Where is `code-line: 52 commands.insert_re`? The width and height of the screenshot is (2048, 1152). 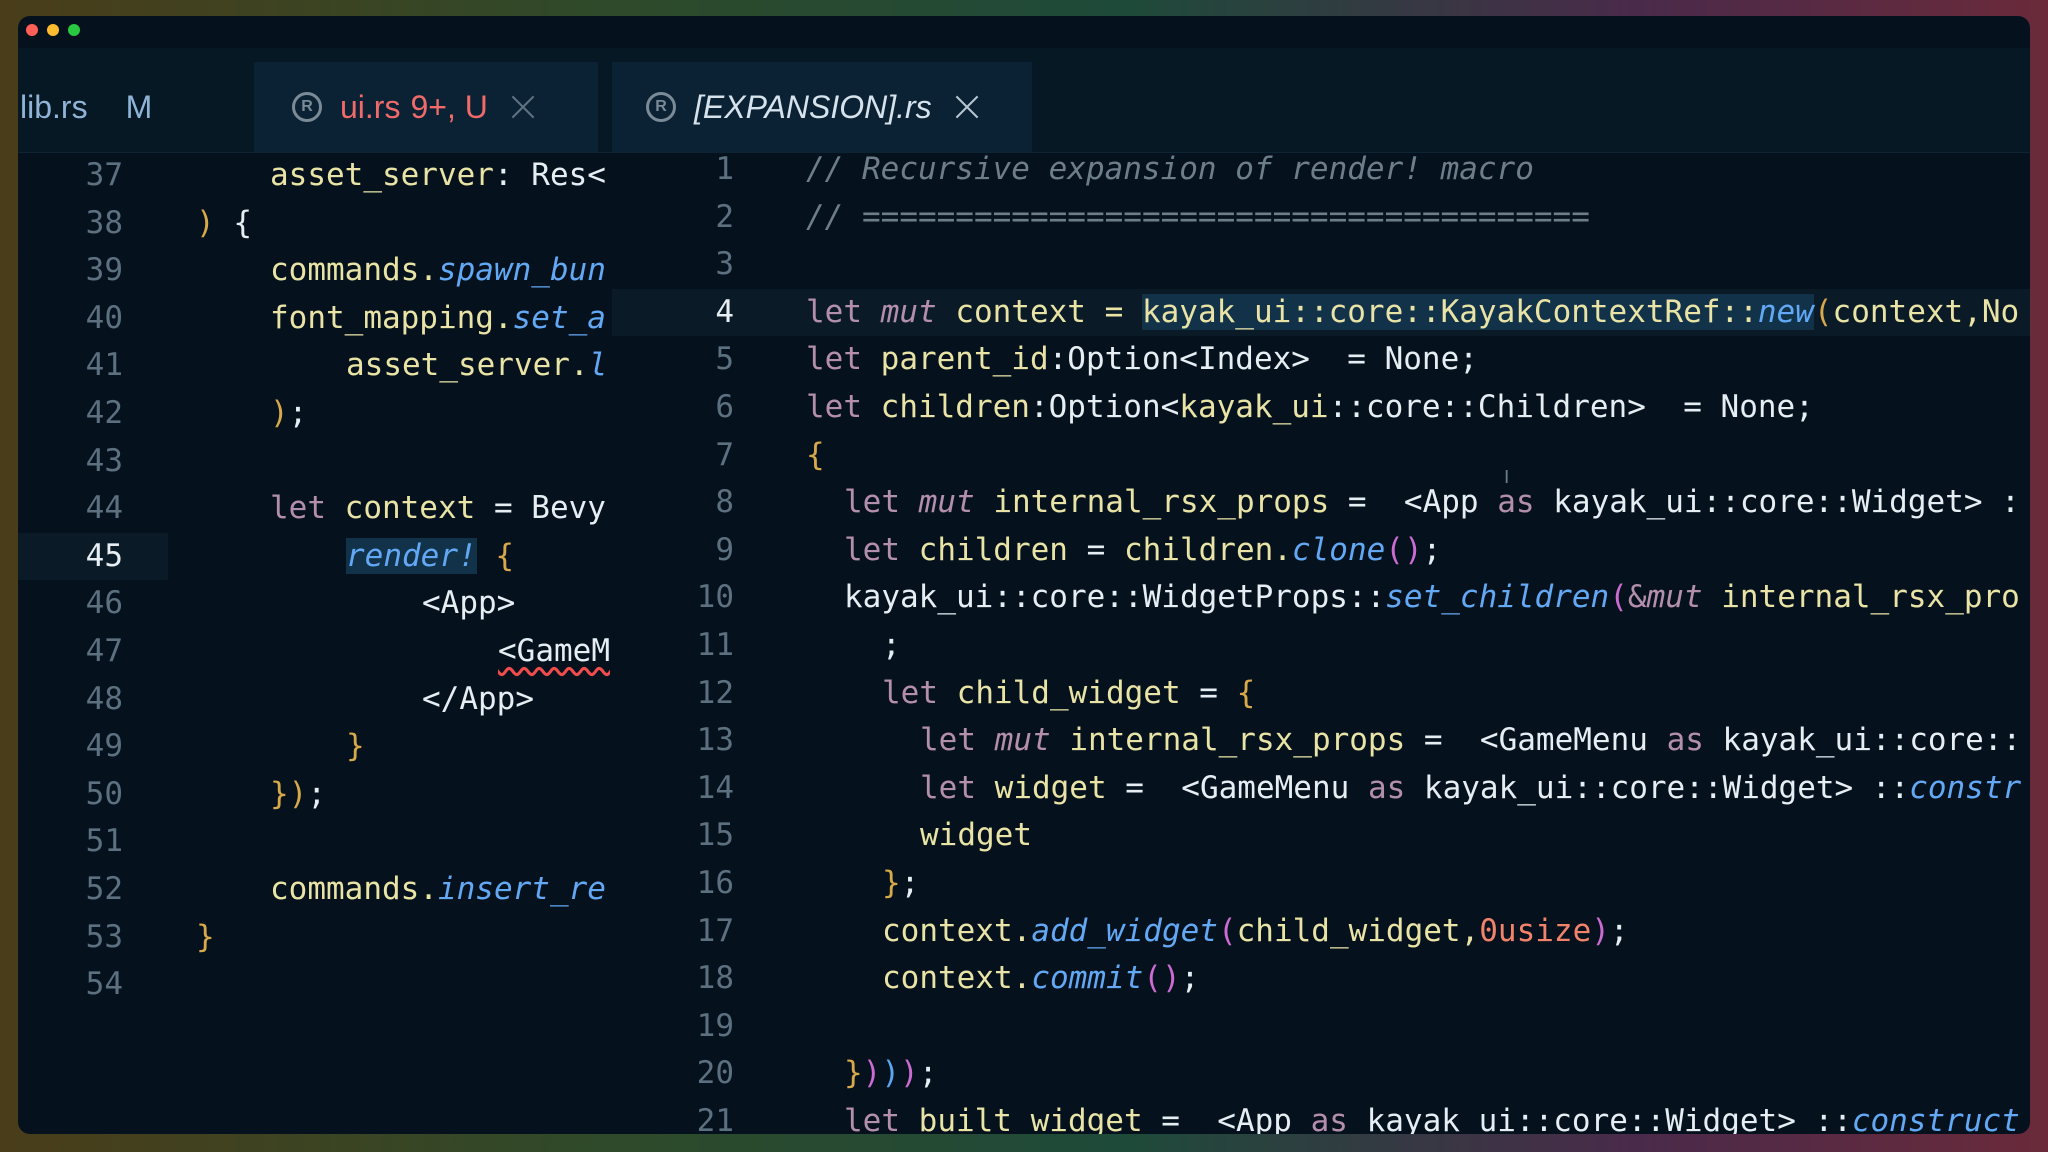 code-line: 52 commands.insert_re is located at coordinates (315, 890).